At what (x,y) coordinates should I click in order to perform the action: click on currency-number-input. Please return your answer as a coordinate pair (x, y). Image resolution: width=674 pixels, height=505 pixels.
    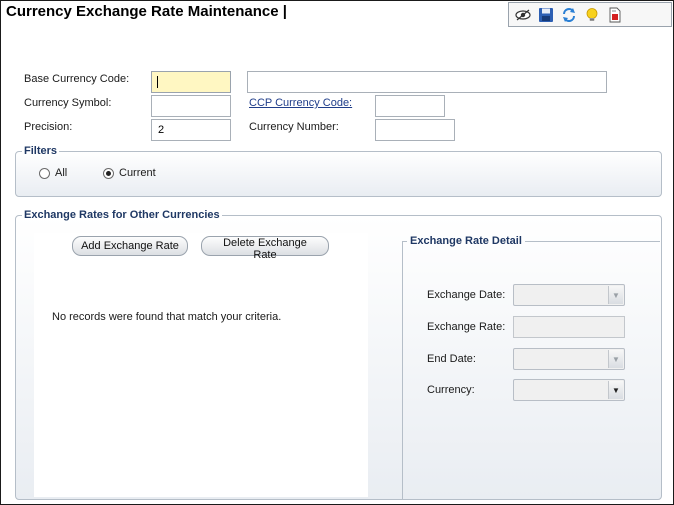
    Looking at the image, I should click on (415, 130).